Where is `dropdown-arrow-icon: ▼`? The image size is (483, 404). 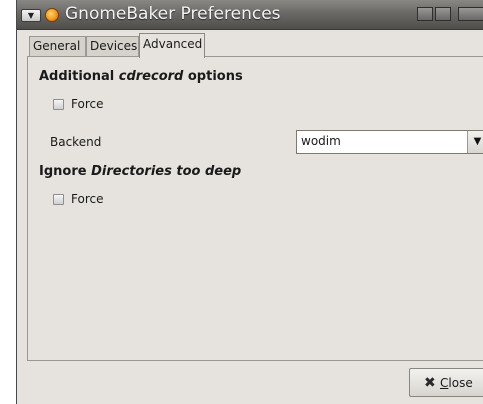
dropdown-arrow-icon: ▼ is located at coordinates (475, 142).